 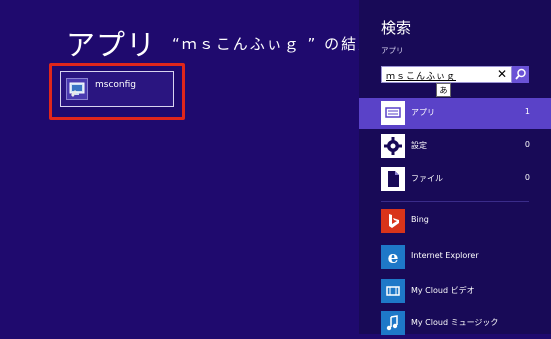 What do you see at coordinates (111, 45) in the screenshot?
I see `results-category-title: アプリ` at bounding box center [111, 45].